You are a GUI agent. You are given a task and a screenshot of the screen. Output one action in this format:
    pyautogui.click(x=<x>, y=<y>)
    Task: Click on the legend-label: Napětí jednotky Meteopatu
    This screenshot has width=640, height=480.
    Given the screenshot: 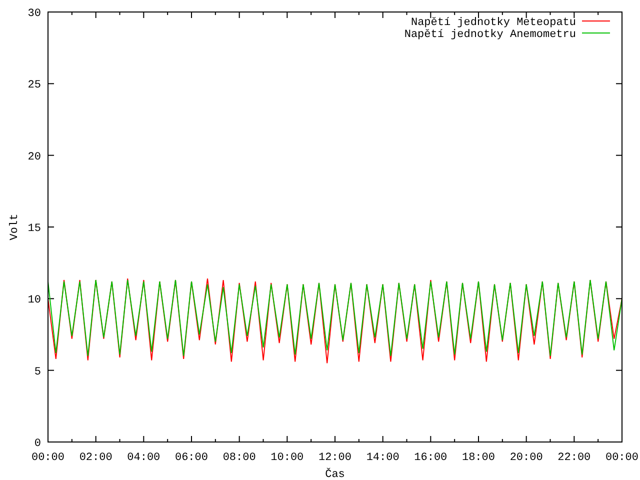 What is the action you would take?
    pyautogui.click(x=493, y=23)
    